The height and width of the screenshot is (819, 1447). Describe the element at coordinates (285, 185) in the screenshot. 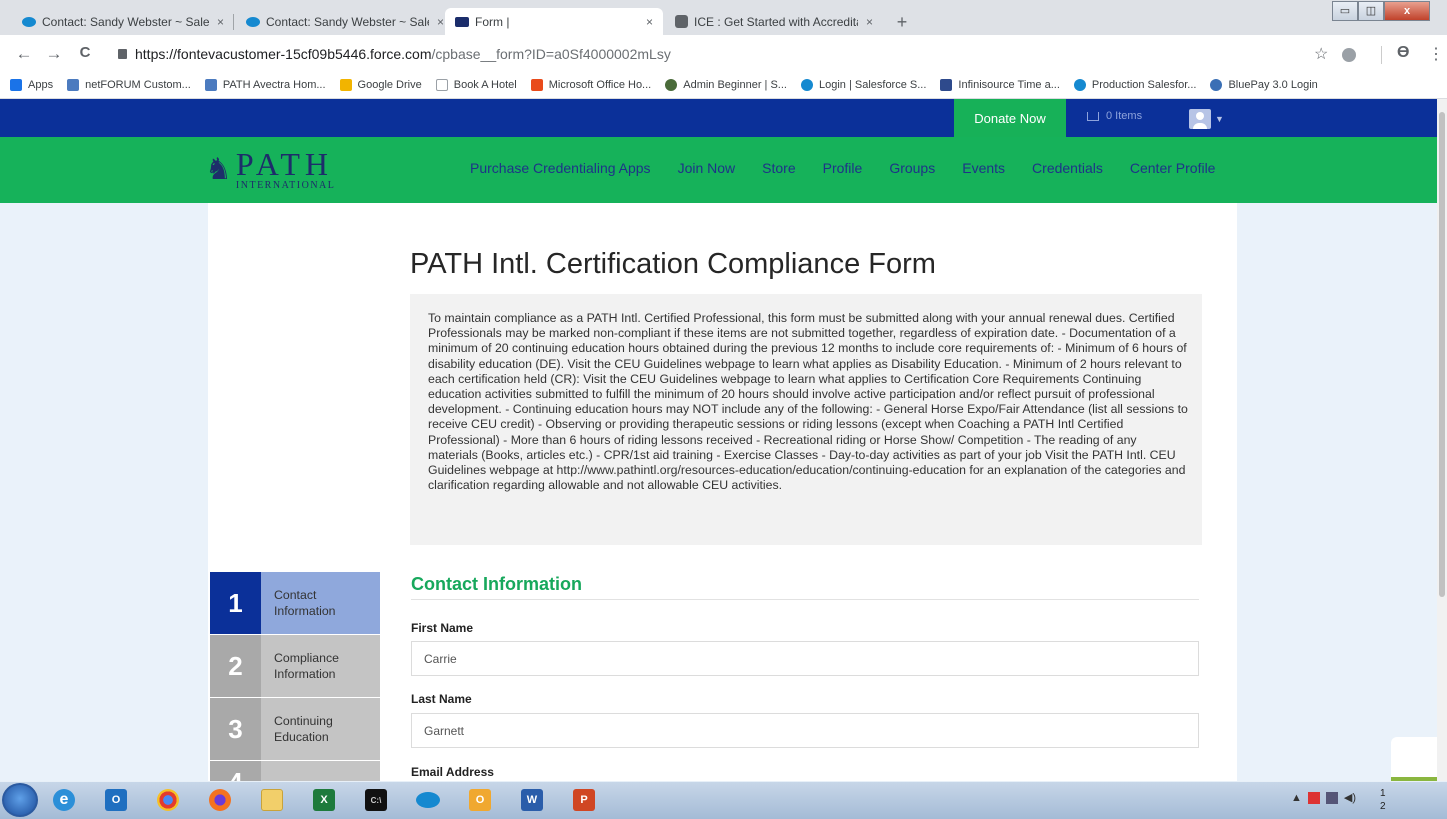

I see `logo-subtitle: INTERNATIONAL` at that location.